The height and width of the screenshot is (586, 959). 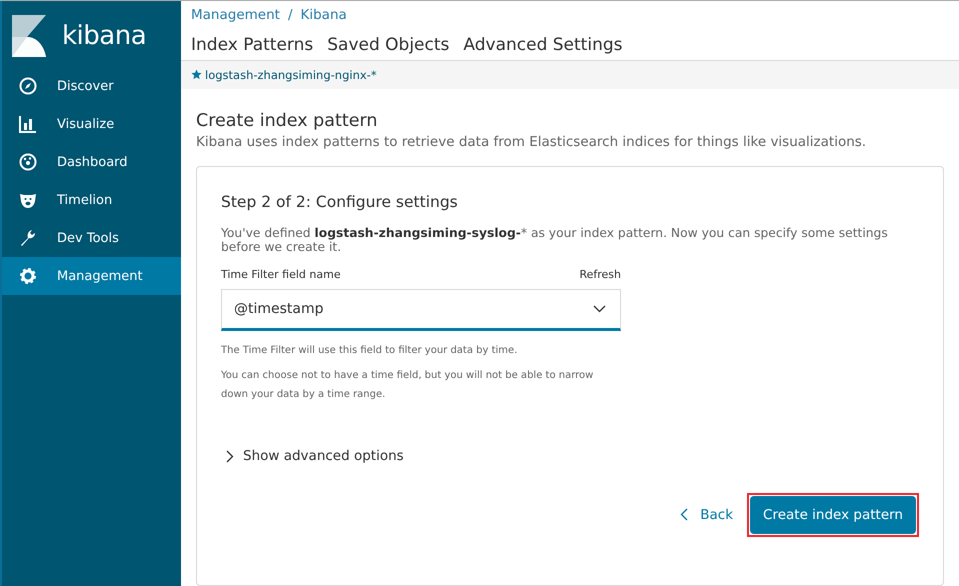 I want to click on settings-icon, so click(x=28, y=276).